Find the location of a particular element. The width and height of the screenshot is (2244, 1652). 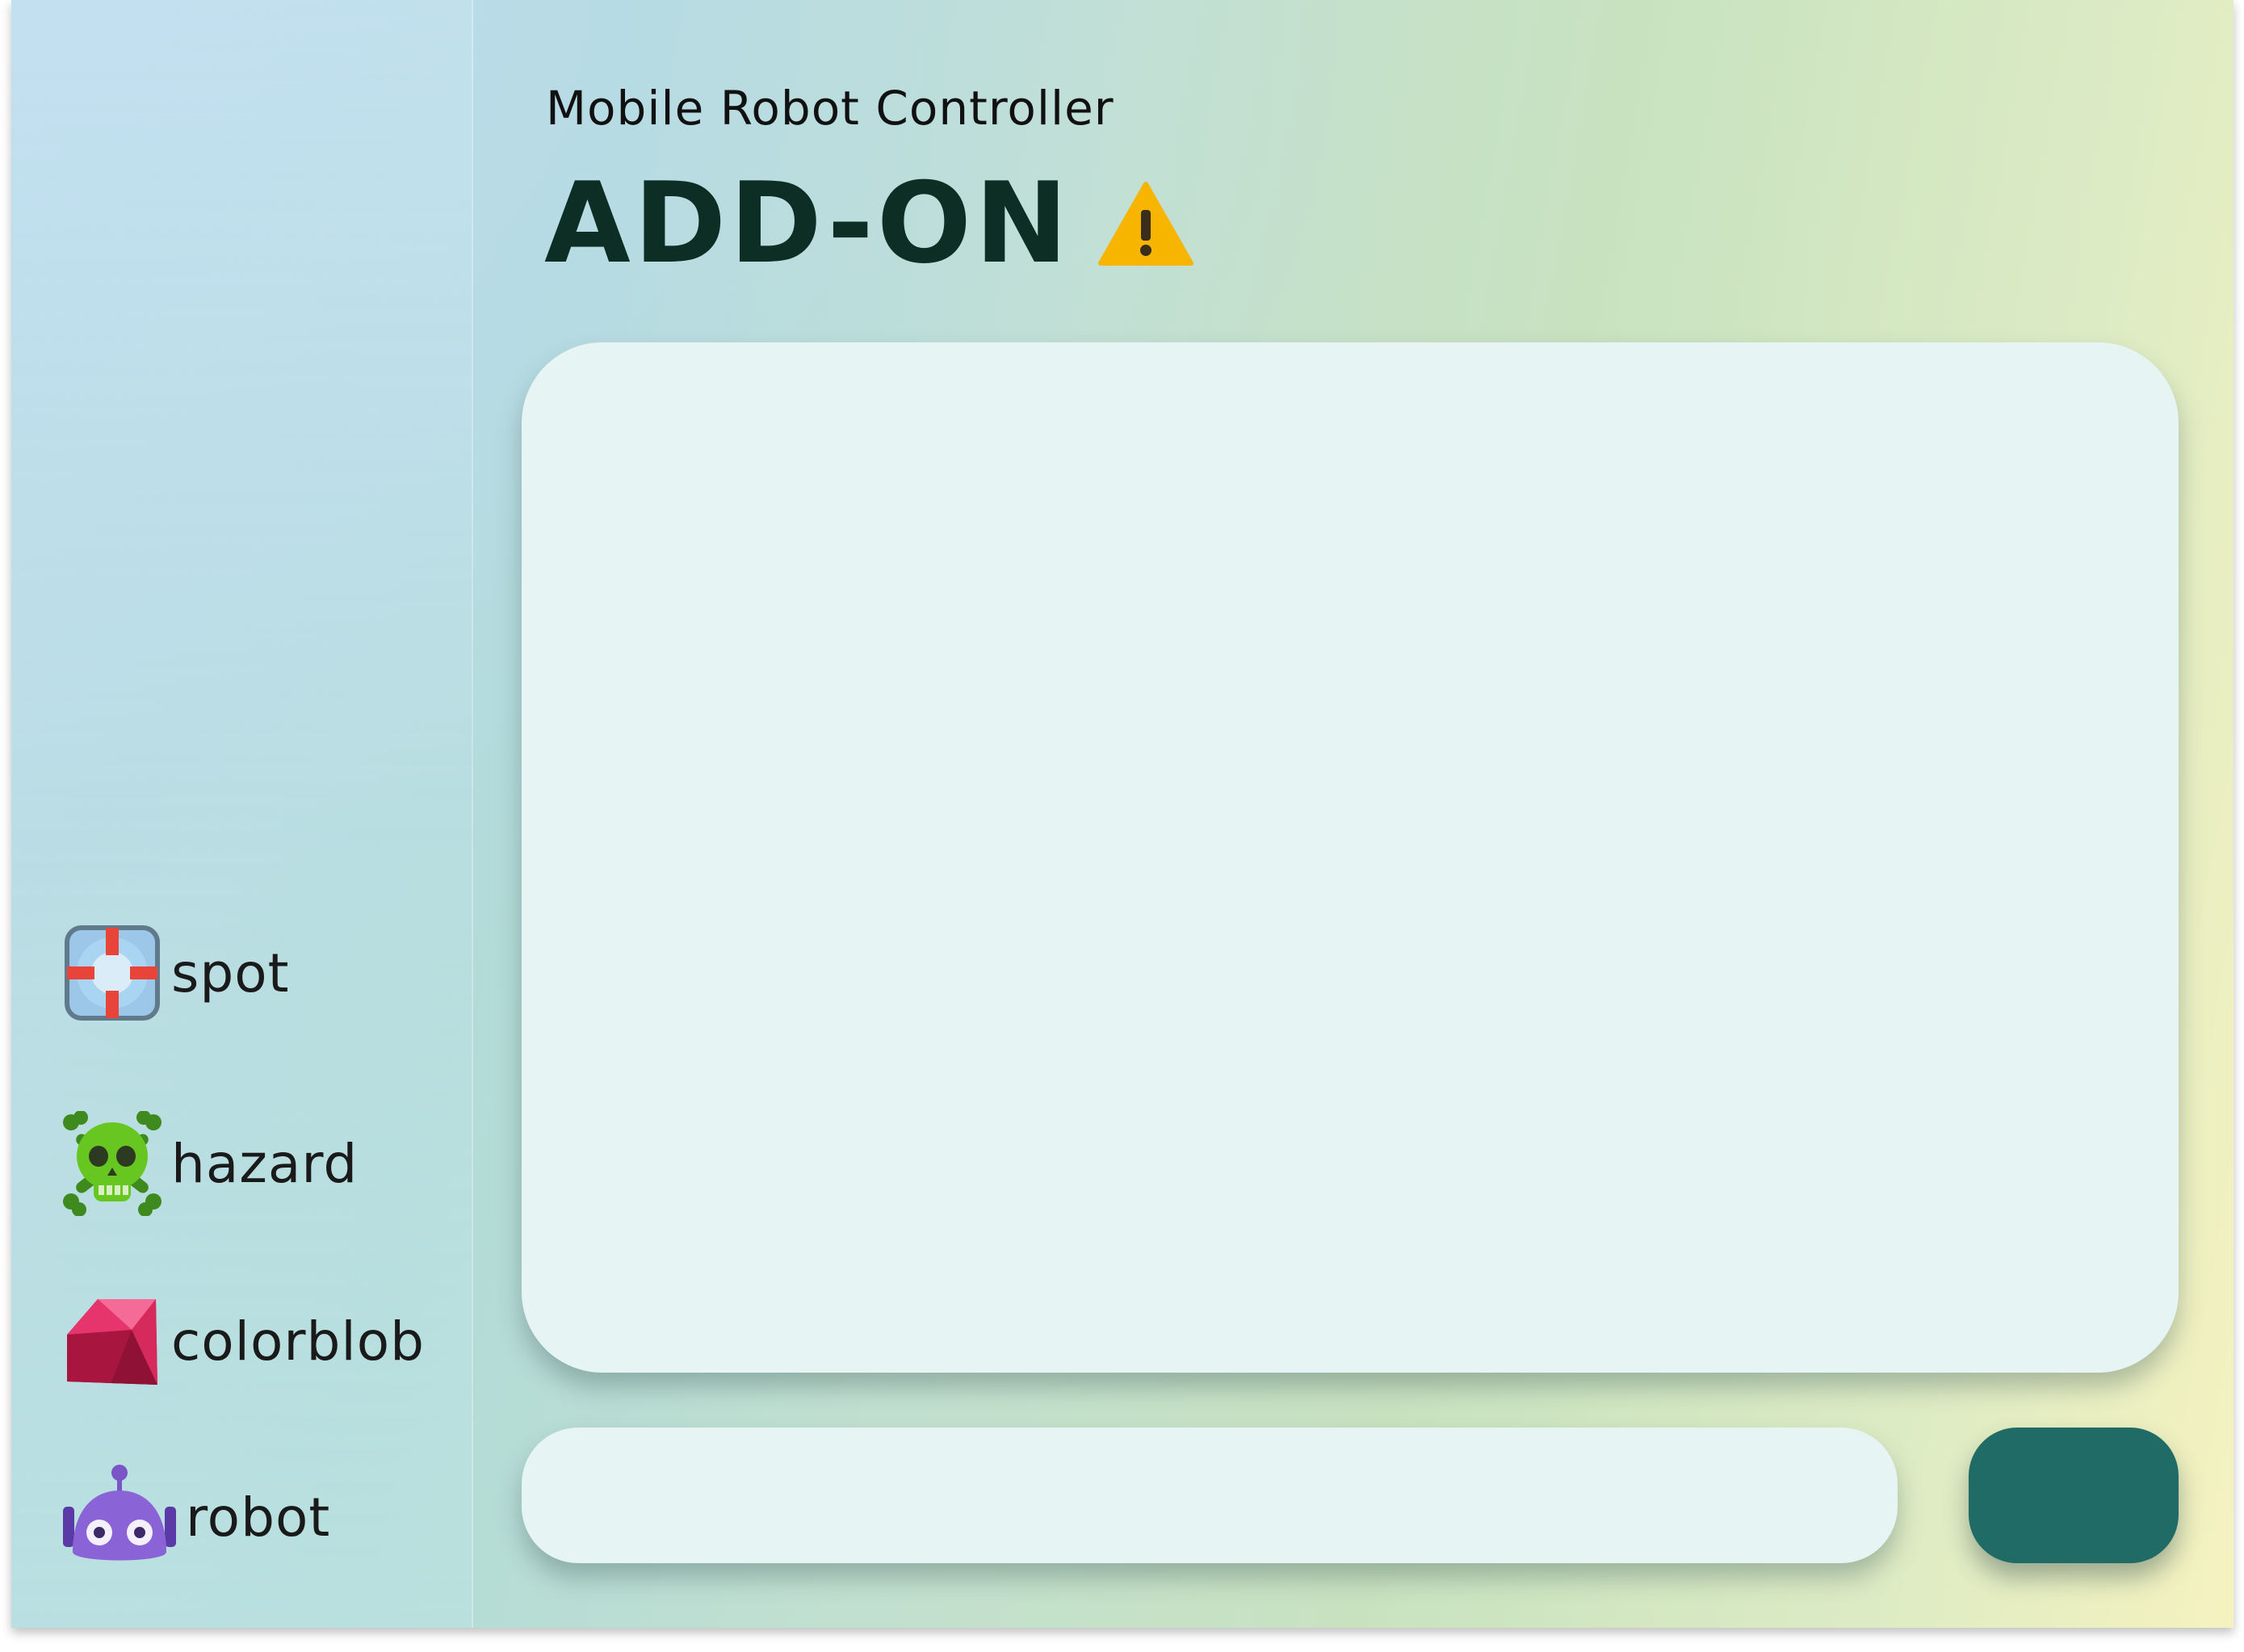

gem-icon is located at coordinates (113, 1341).